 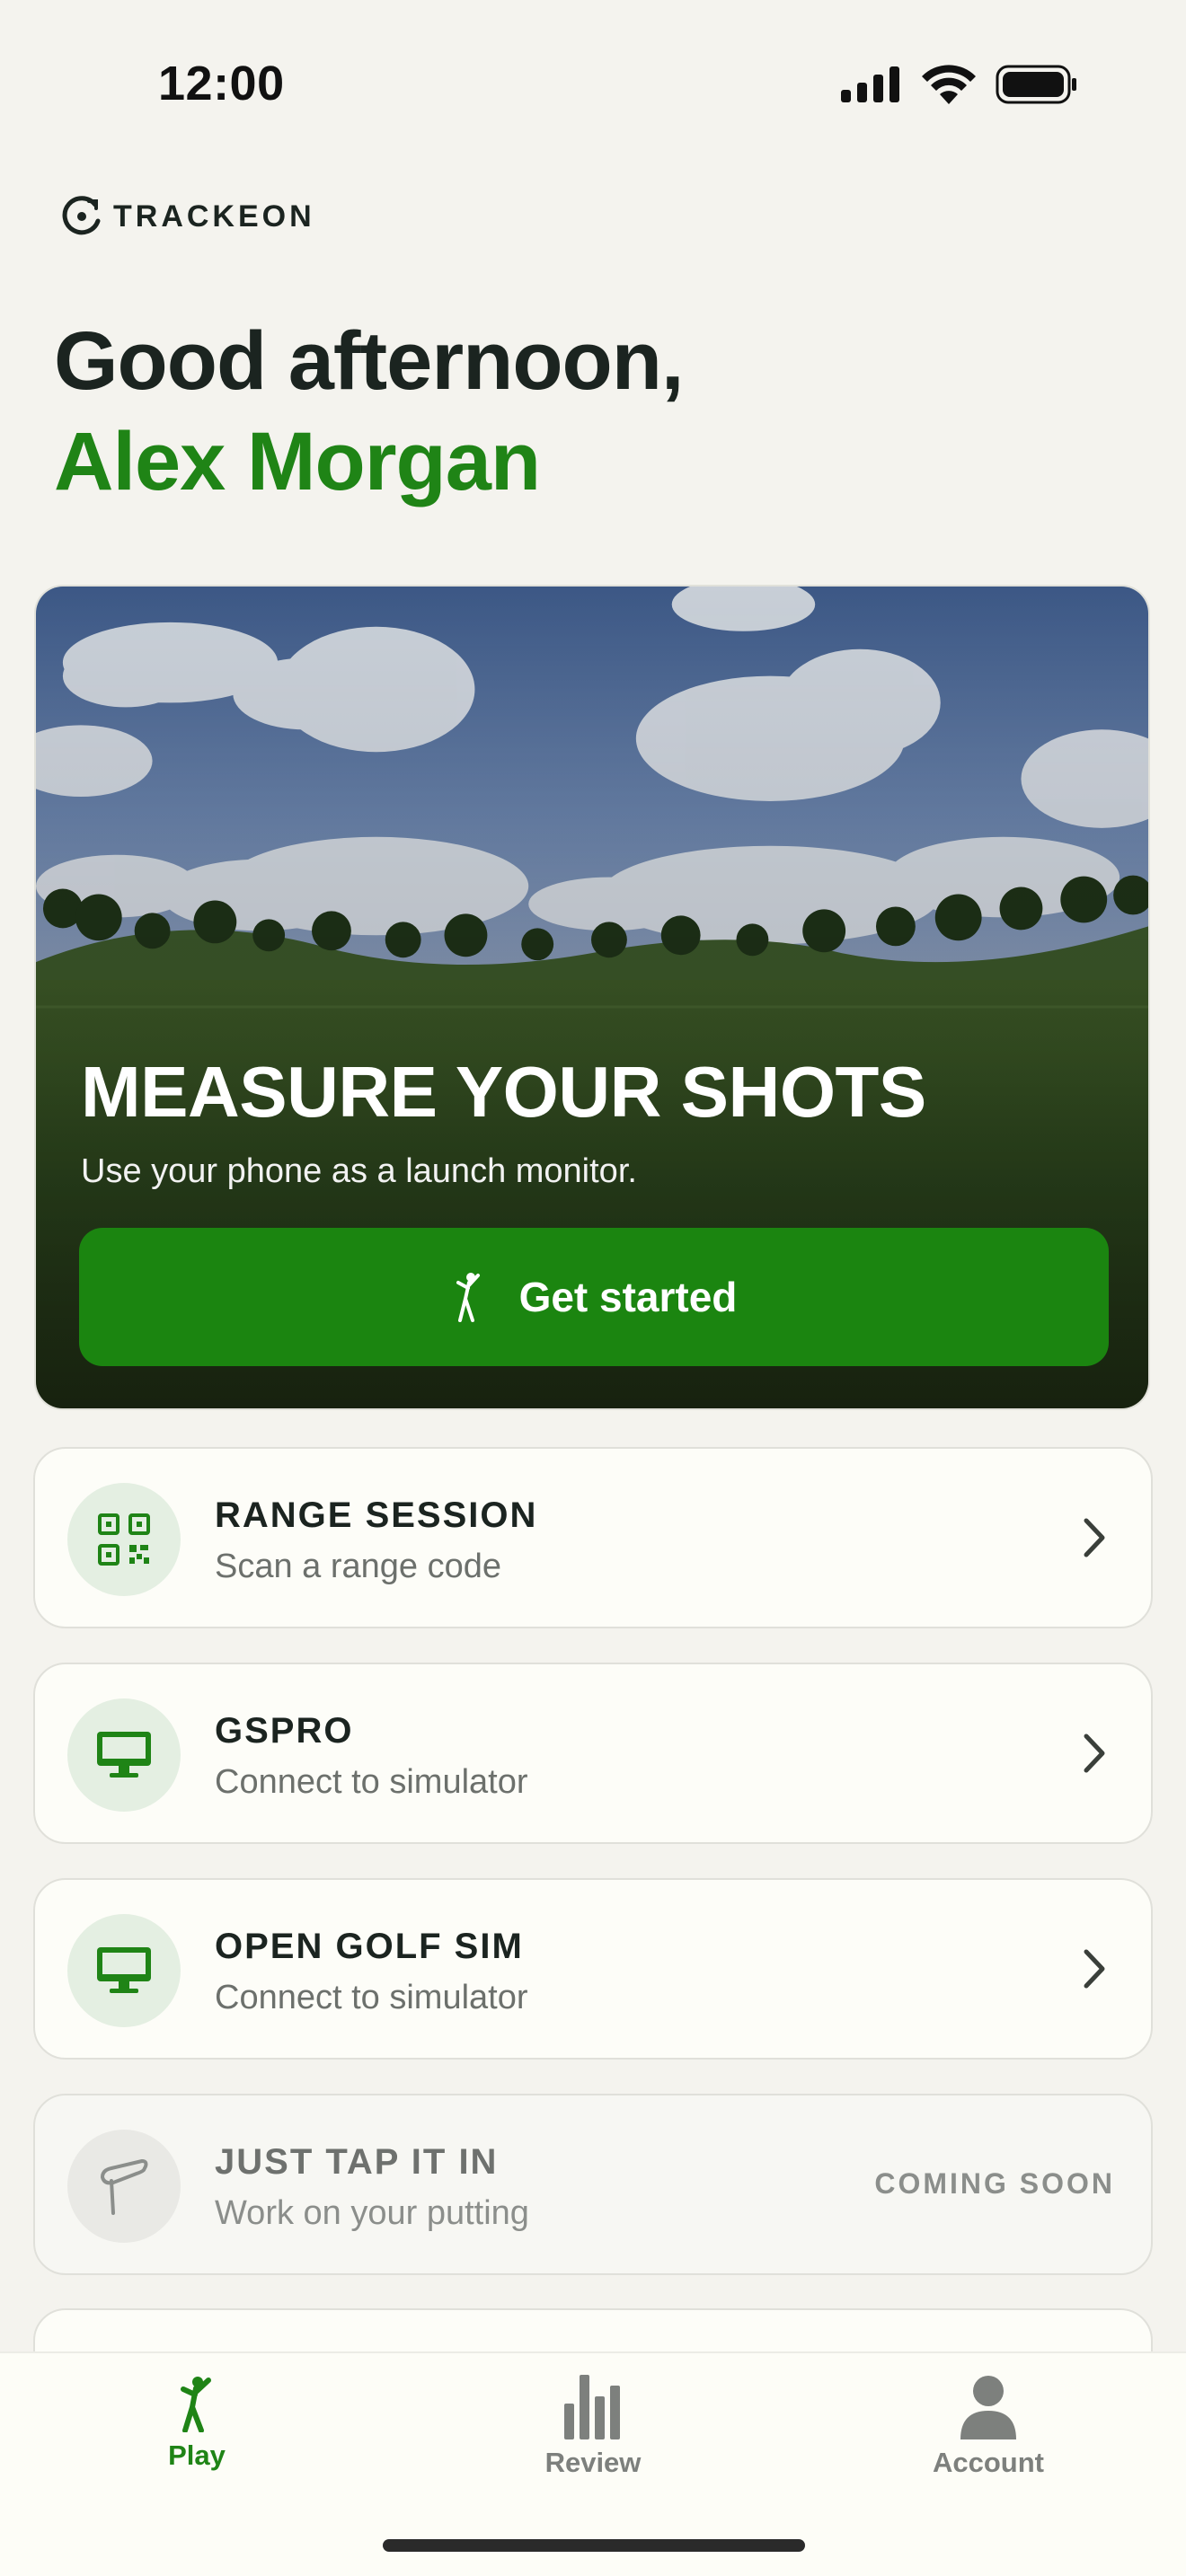 I want to click on get-started-button: Get started, so click(x=594, y=1297).